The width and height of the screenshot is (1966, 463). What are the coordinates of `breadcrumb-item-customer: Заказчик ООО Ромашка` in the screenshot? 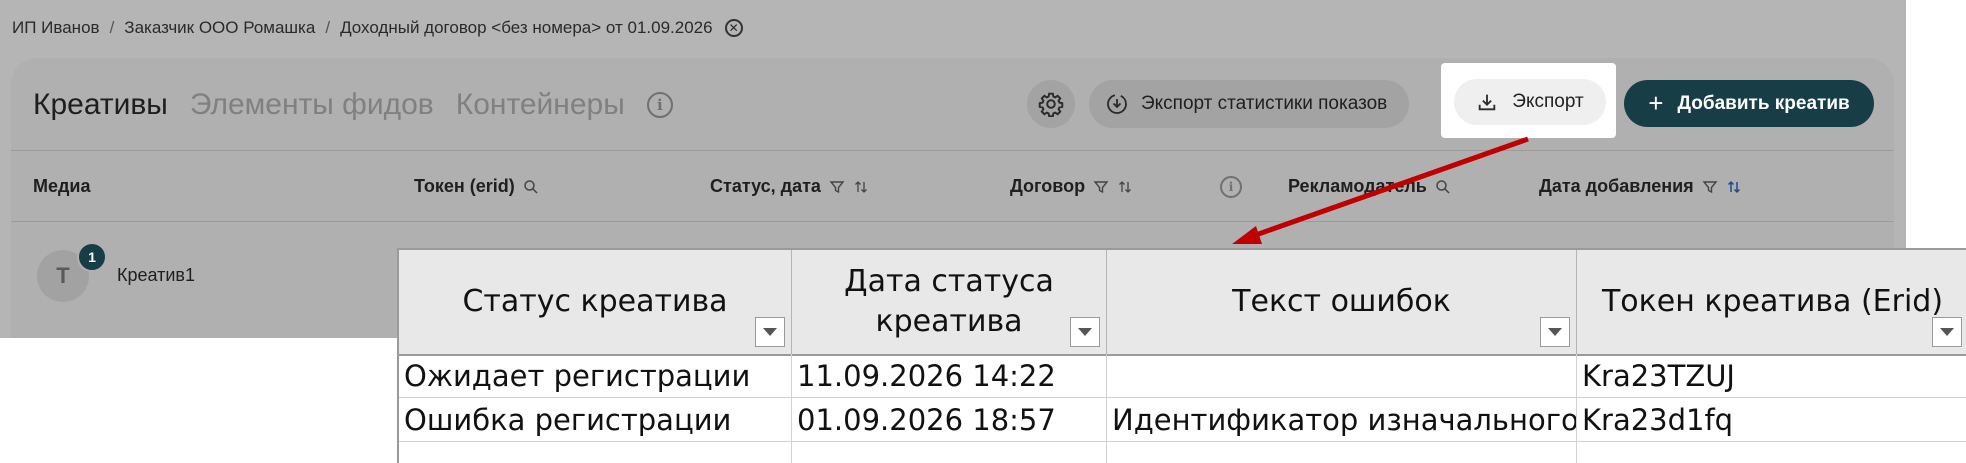 It's located at (219, 28).